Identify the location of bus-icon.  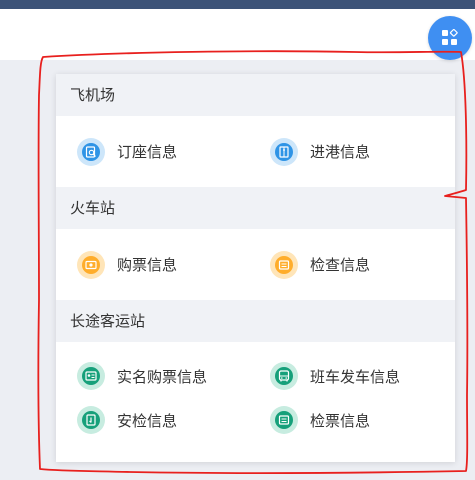
(284, 376).